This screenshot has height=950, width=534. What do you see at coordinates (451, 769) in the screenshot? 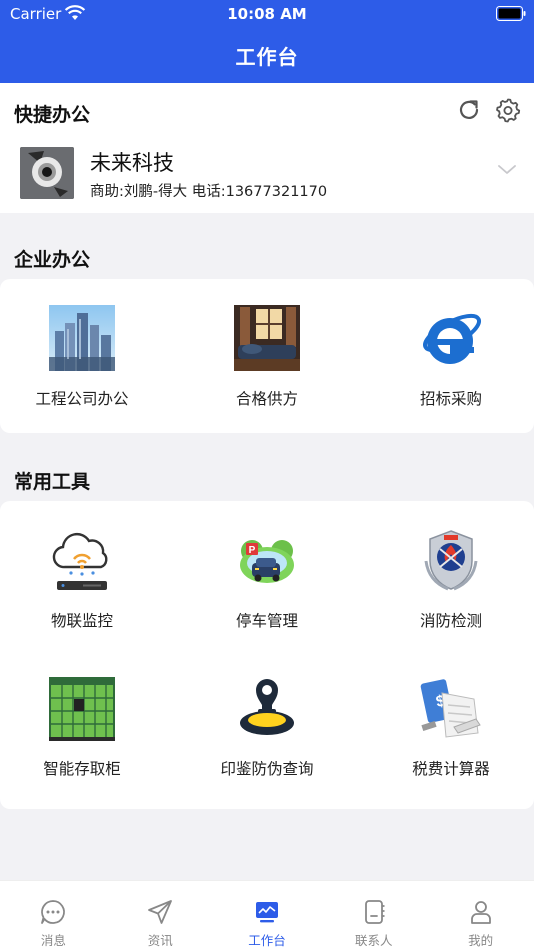
I see `tool-item-label: 税费计算器` at bounding box center [451, 769].